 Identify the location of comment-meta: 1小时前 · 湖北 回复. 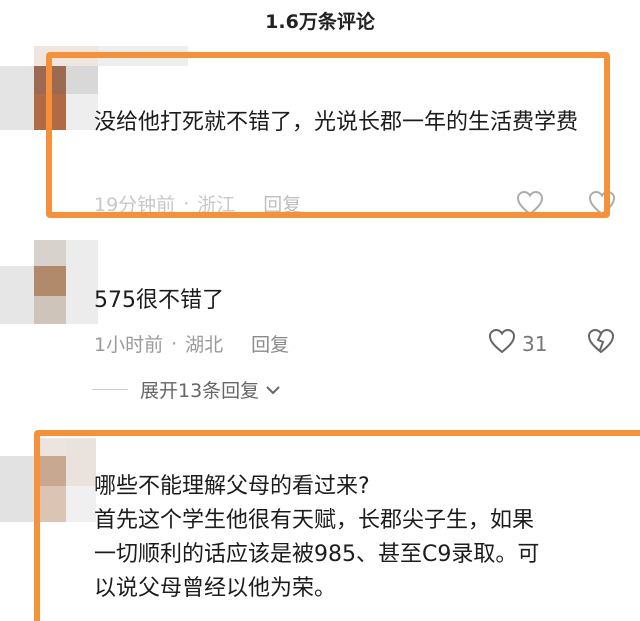
(191, 343).